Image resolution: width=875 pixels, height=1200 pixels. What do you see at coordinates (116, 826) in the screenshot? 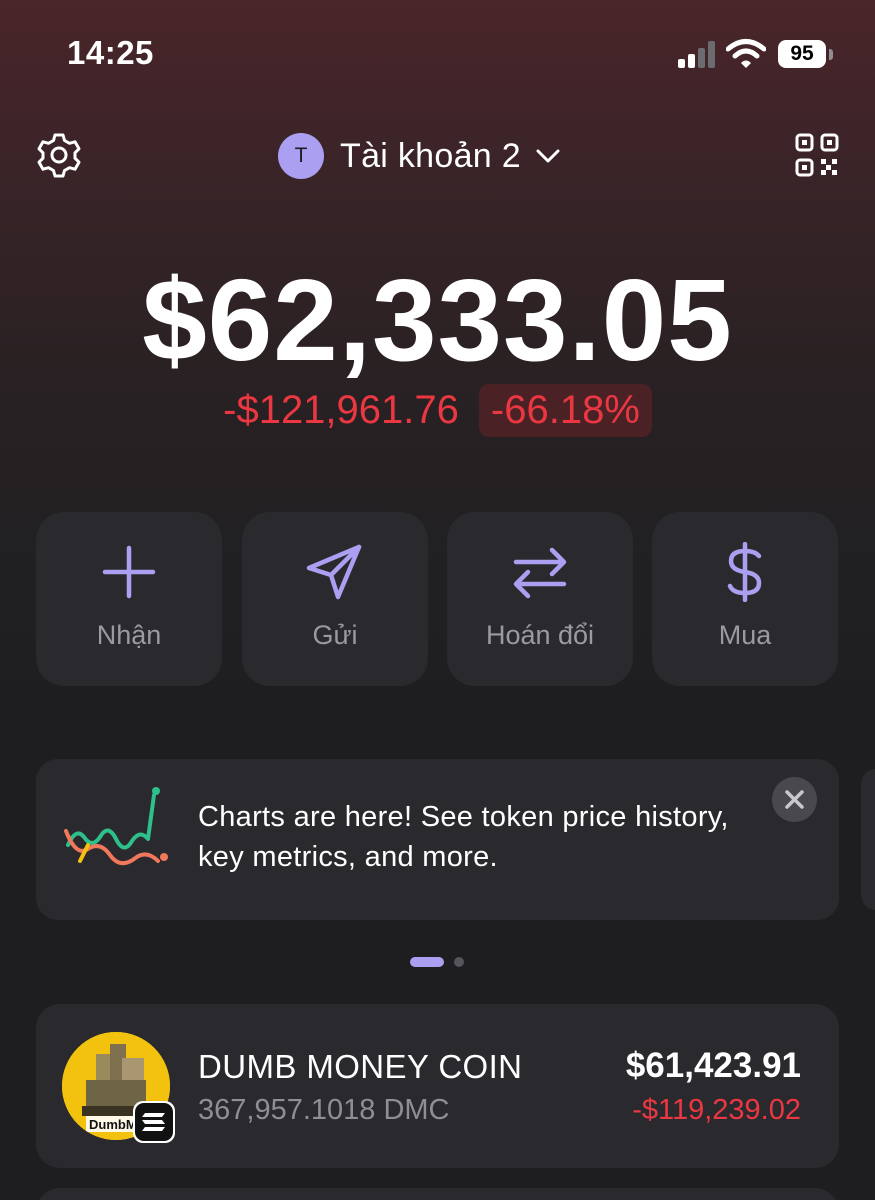
I see `chart-line-icon` at bounding box center [116, 826].